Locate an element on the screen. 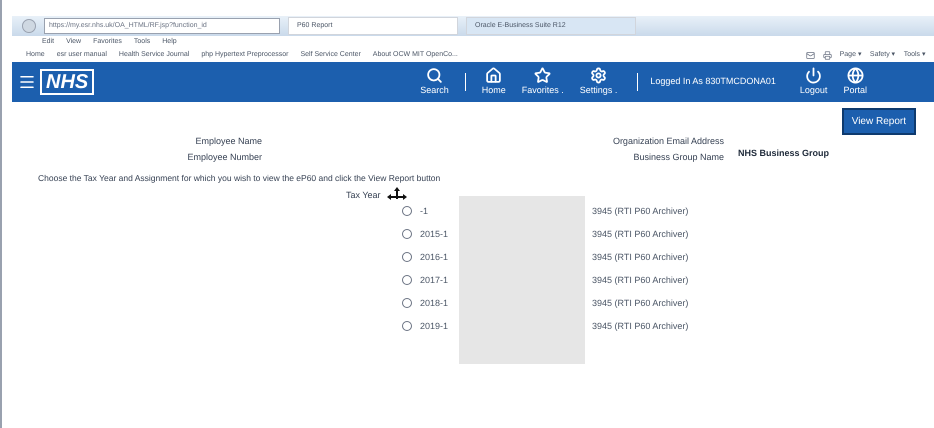 This screenshot has width=934, height=428. tax-year-option: 2017-1 3945 (RTI P60 Archiver) is located at coordinates (562, 280).